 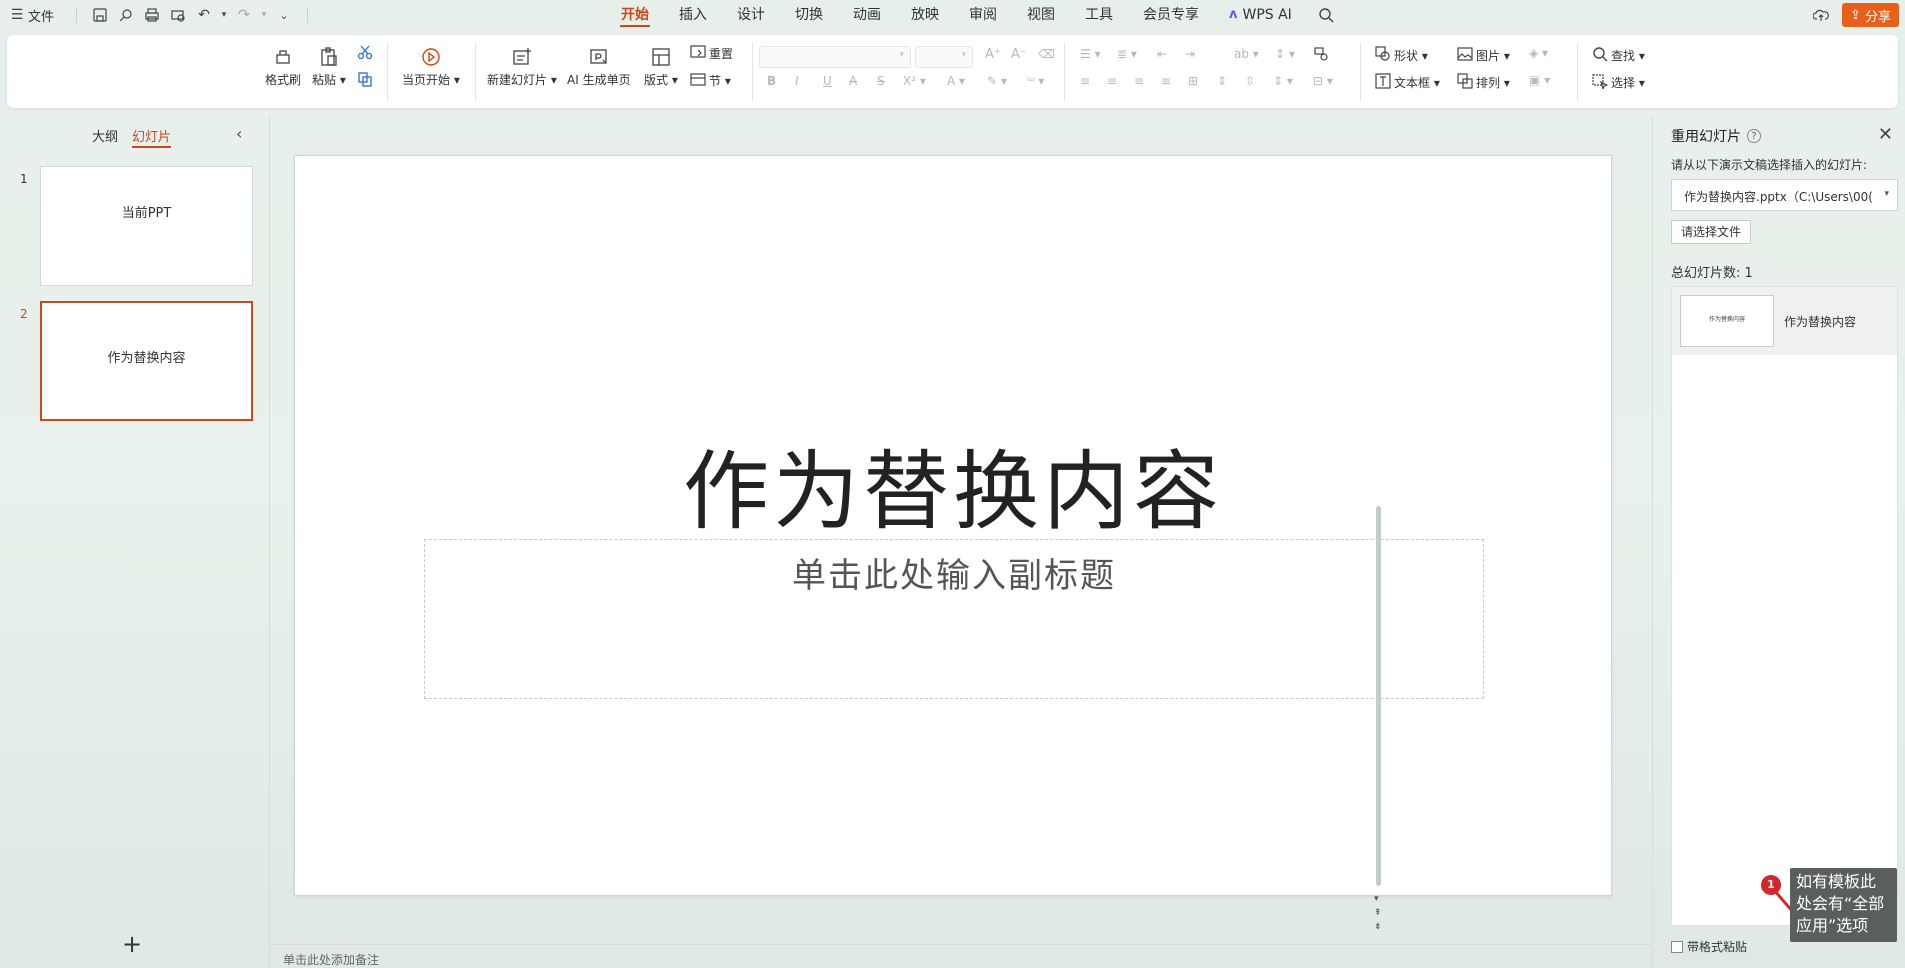 I want to click on increase-indent-icon: ⇥, so click(x=1190, y=54).